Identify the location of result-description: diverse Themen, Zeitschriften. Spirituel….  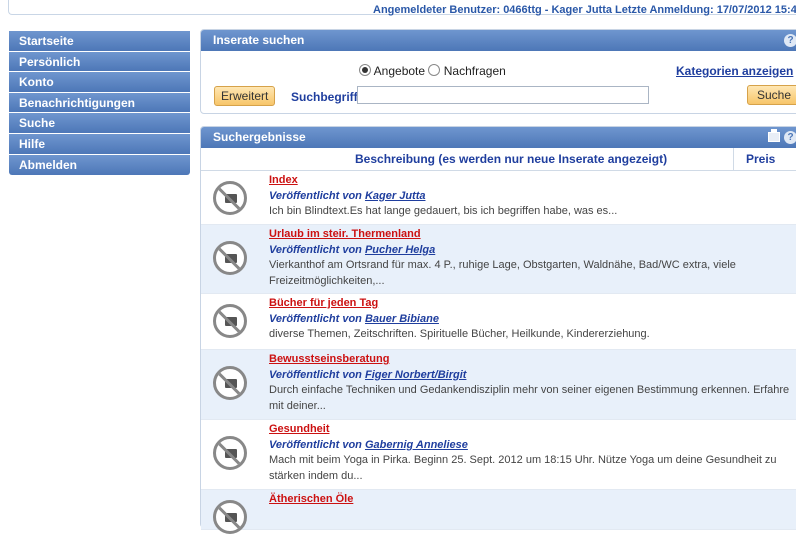
(459, 334).